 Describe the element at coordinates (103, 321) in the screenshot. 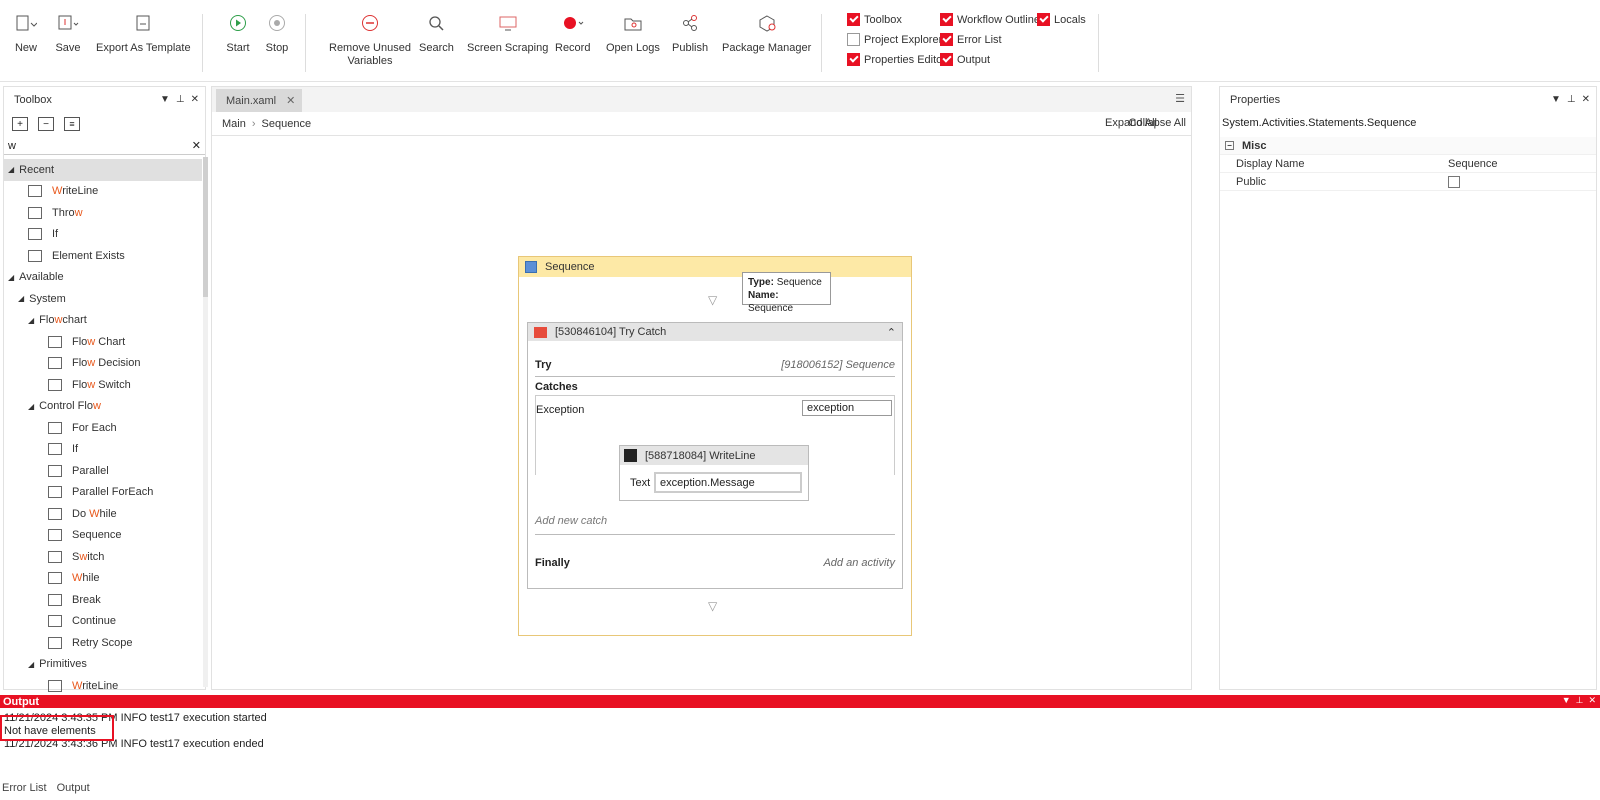

I see `toolbox-group: ◢ Flowchart` at that location.